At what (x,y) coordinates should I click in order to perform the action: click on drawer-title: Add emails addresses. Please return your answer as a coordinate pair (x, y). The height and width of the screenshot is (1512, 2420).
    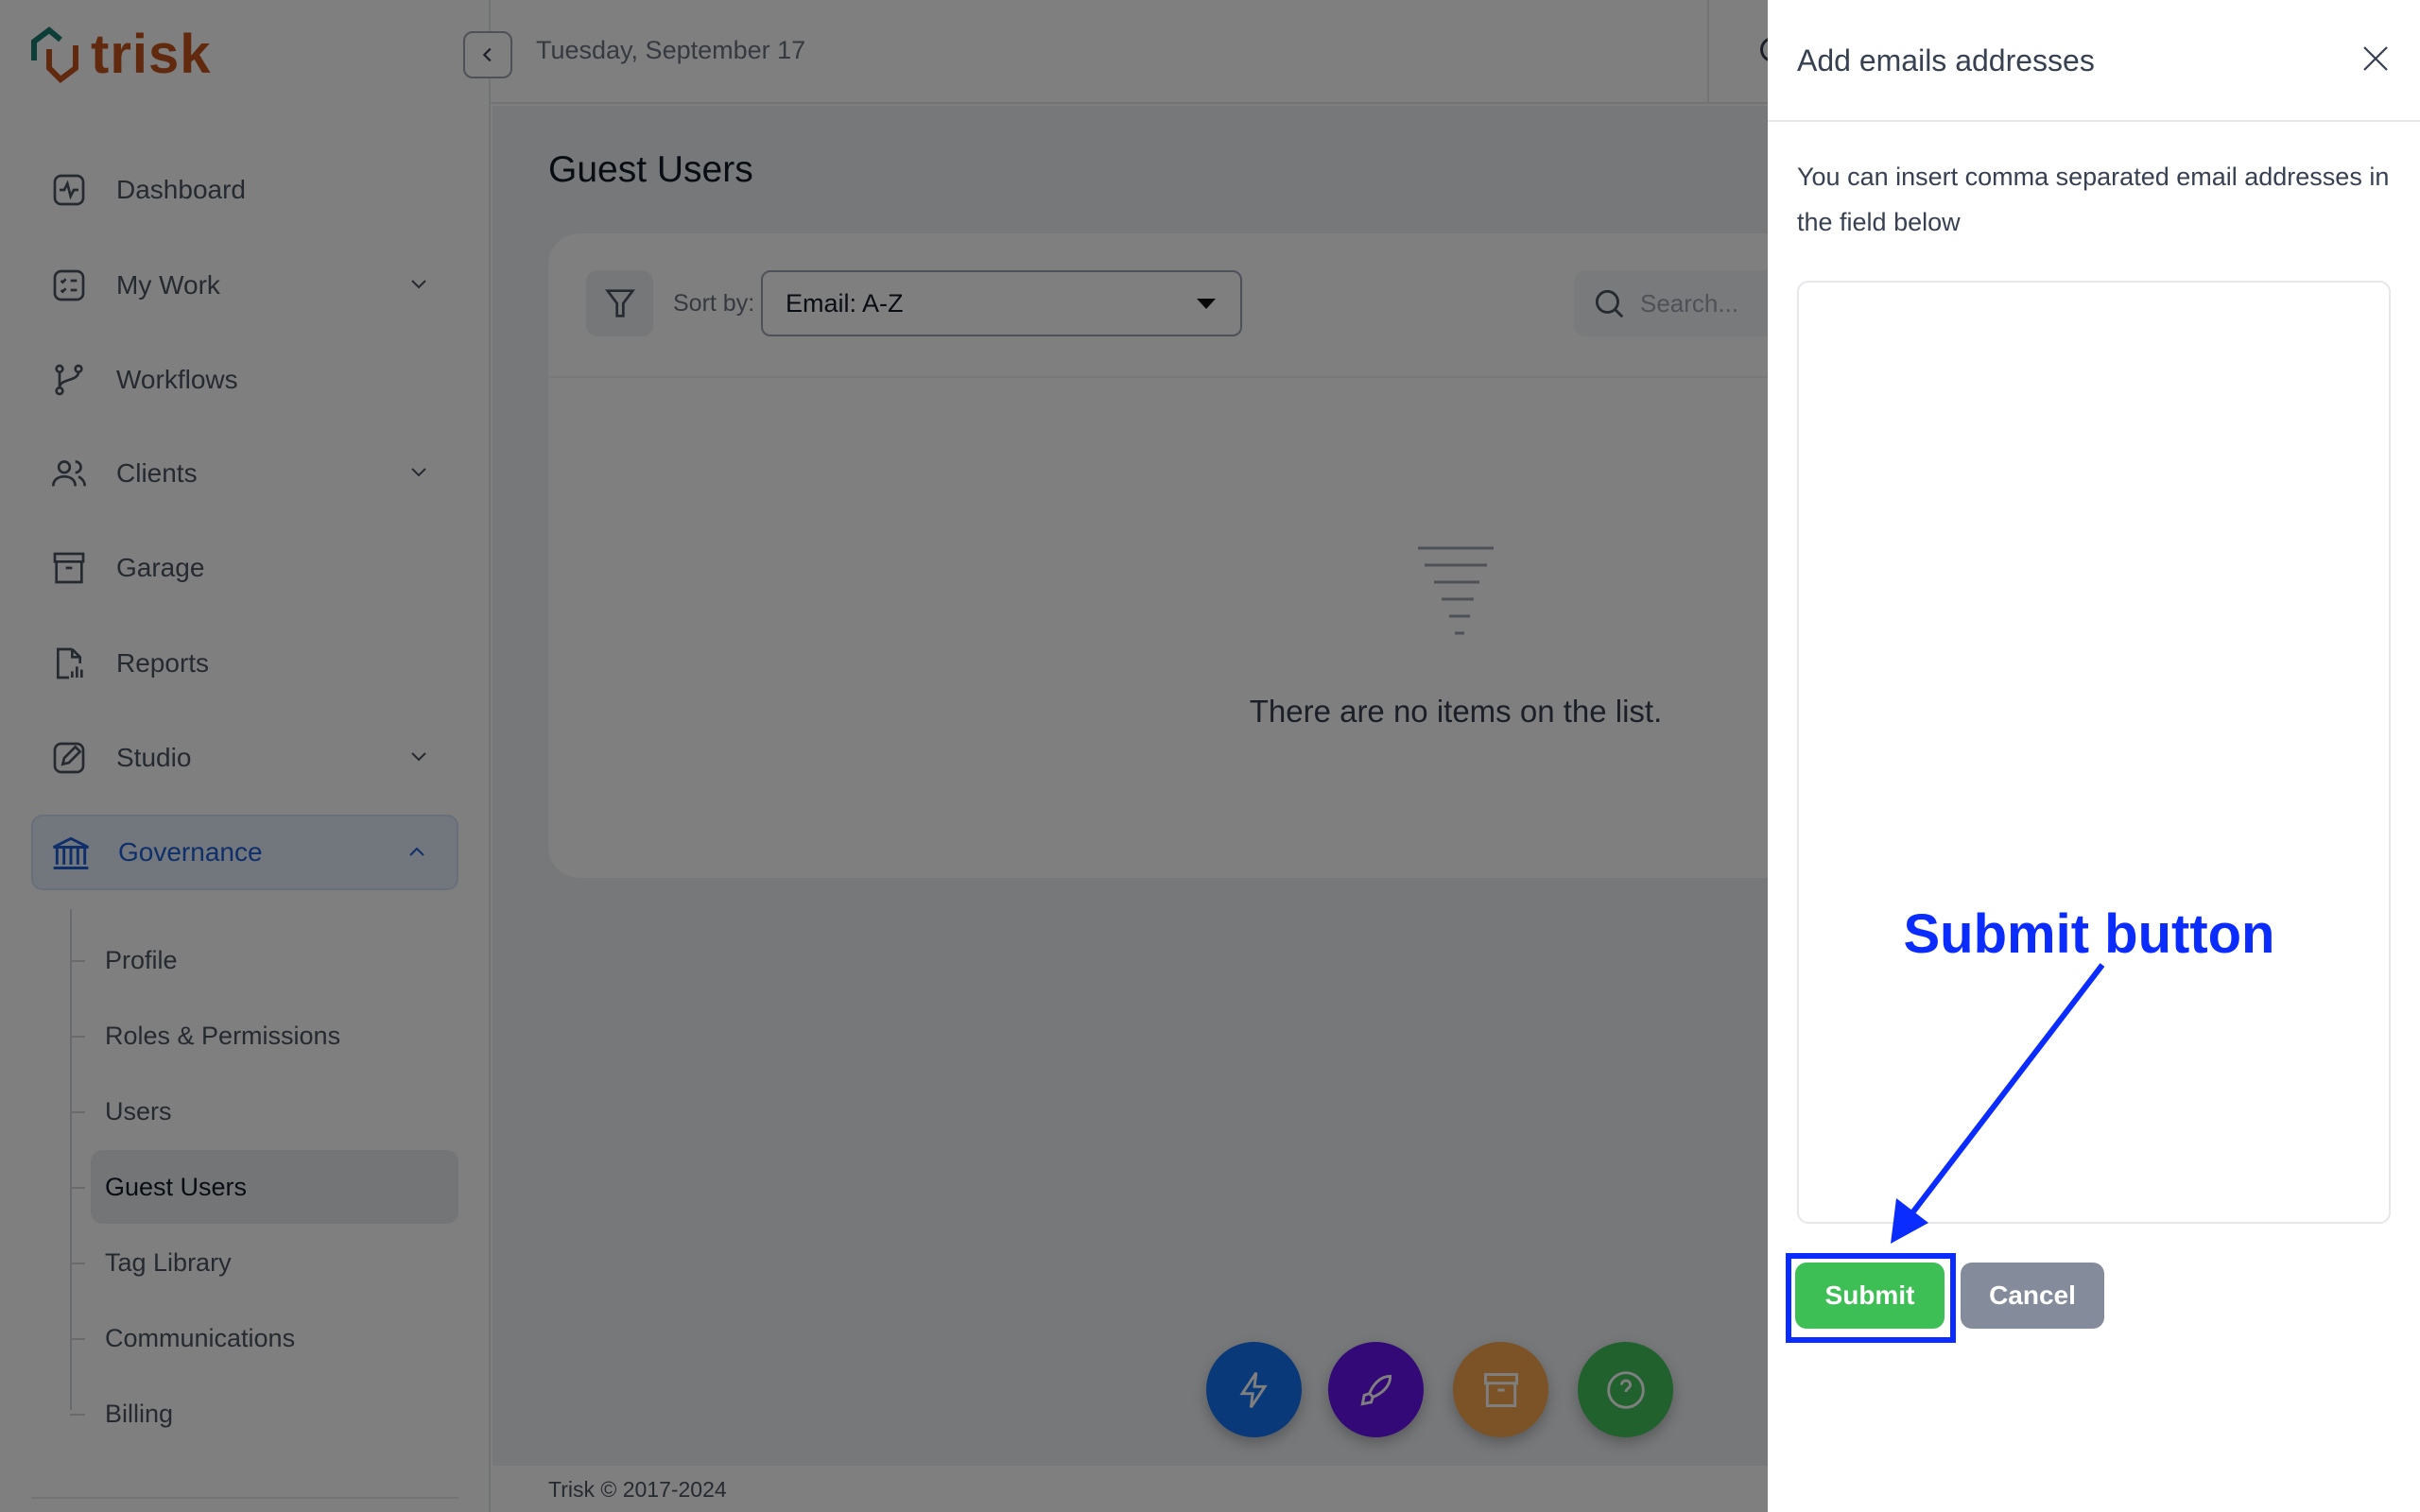
    Looking at the image, I should click on (1946, 60).